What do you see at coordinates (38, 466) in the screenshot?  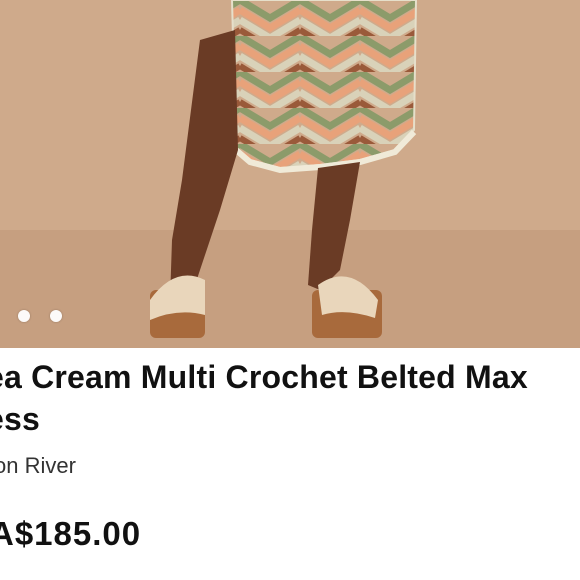 I see `product-brand: on River` at bounding box center [38, 466].